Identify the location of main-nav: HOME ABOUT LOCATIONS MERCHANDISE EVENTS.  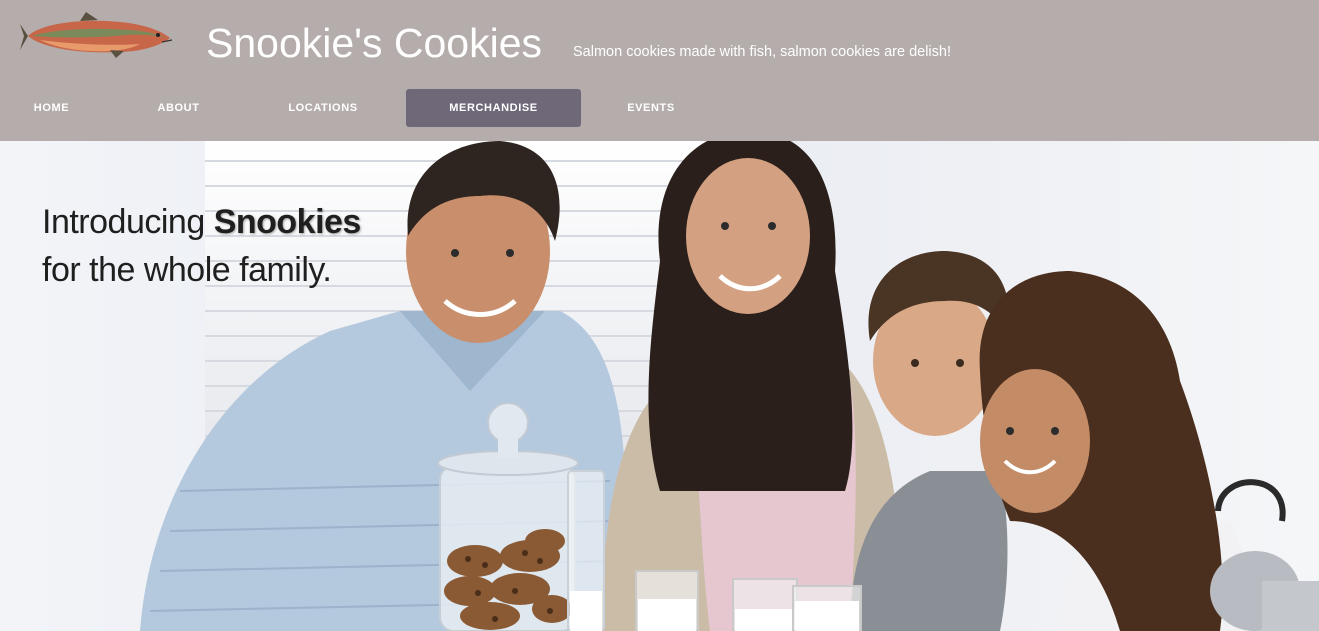
(659, 108).